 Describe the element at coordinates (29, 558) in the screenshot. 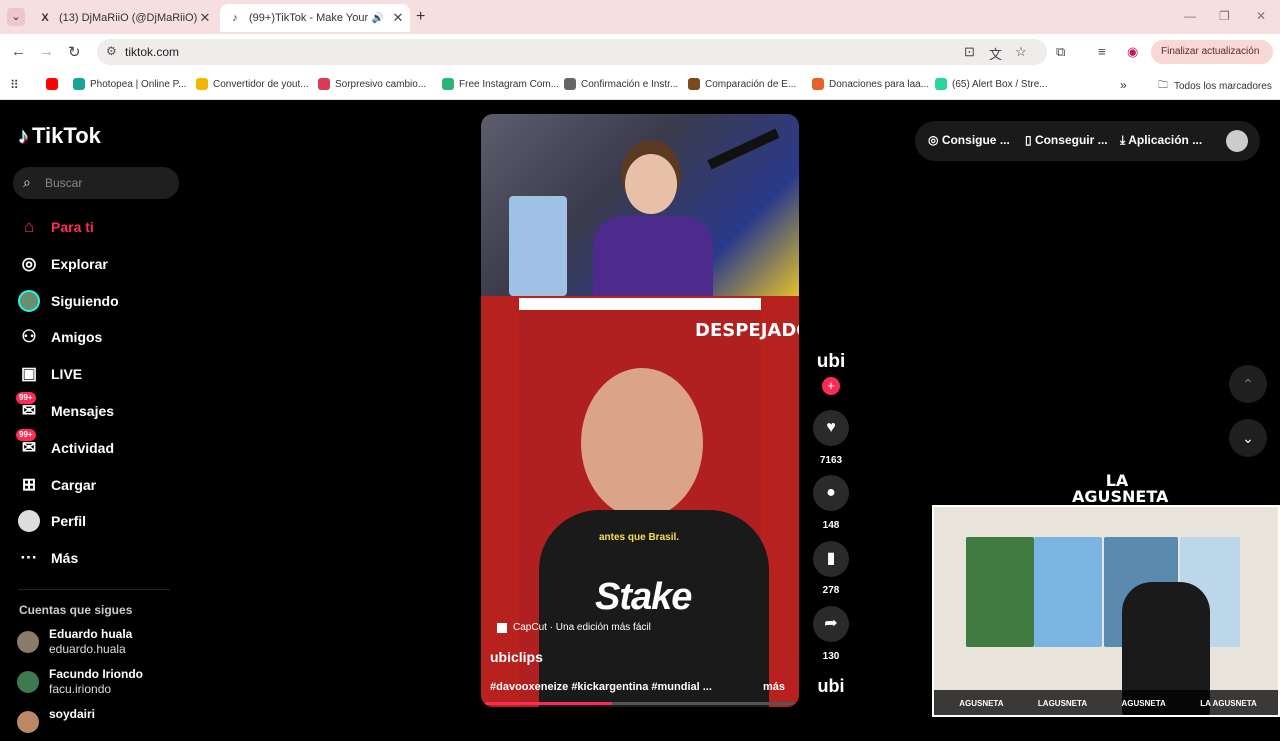

I see `more-icon: ···` at that location.